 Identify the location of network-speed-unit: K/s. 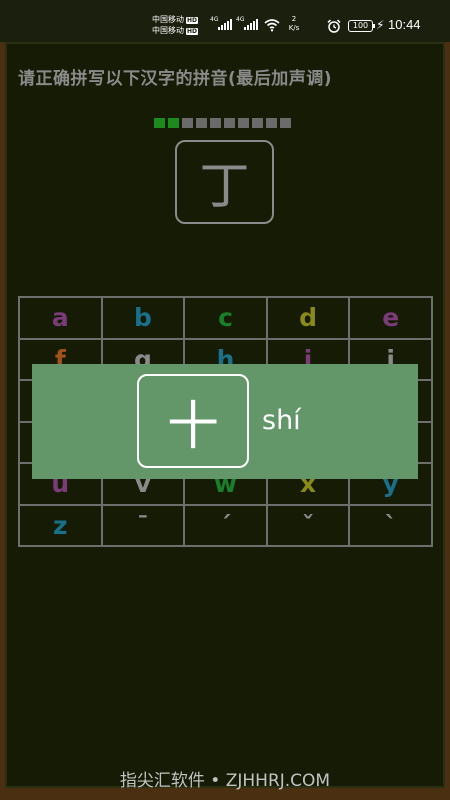
(294, 28).